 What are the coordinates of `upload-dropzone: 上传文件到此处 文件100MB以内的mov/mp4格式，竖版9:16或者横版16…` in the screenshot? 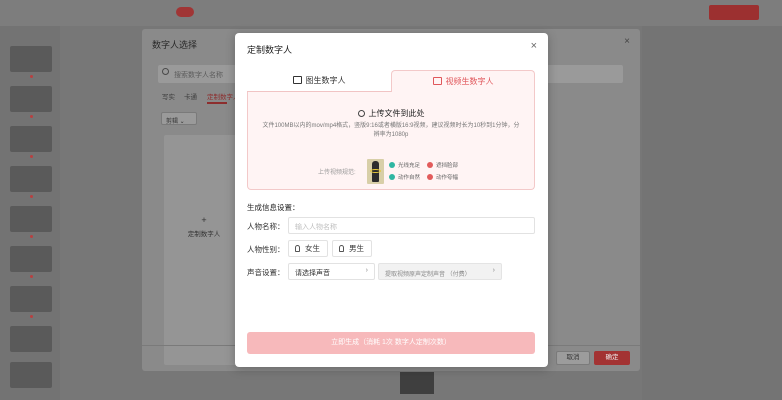 It's located at (391, 141).